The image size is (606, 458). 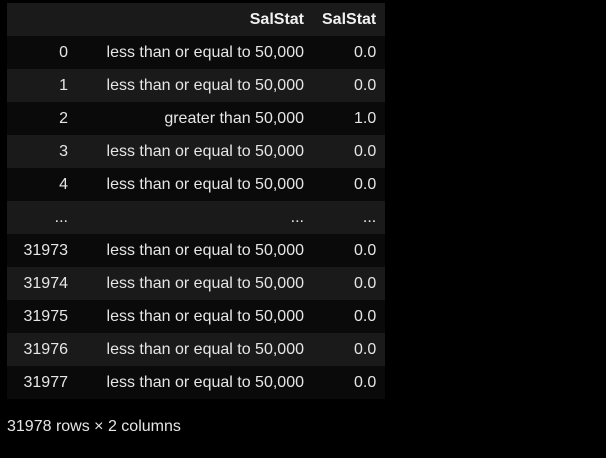 I want to click on header-row: SalStat SalStat, so click(x=196, y=19).